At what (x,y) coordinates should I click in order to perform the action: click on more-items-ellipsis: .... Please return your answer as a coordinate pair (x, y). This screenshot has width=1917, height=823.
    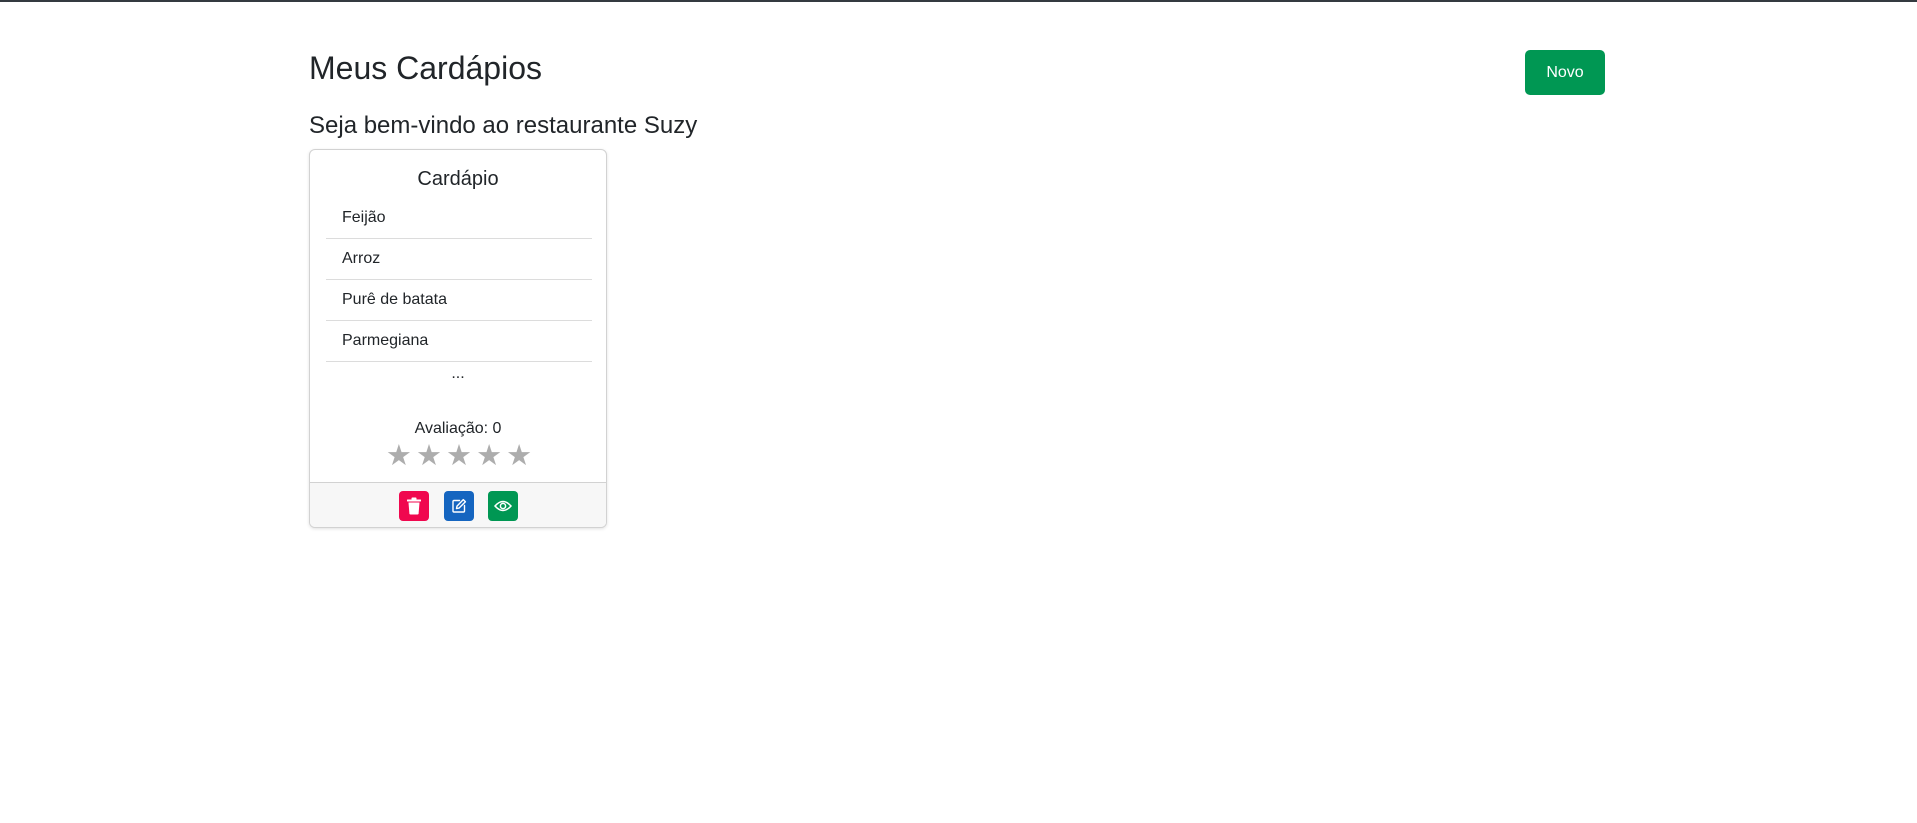
    Looking at the image, I should click on (458, 373).